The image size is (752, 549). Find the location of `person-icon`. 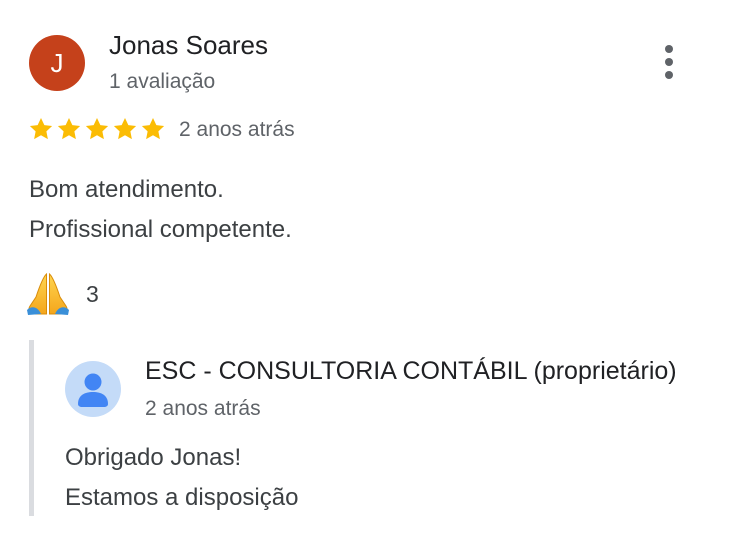

person-icon is located at coordinates (93, 390).